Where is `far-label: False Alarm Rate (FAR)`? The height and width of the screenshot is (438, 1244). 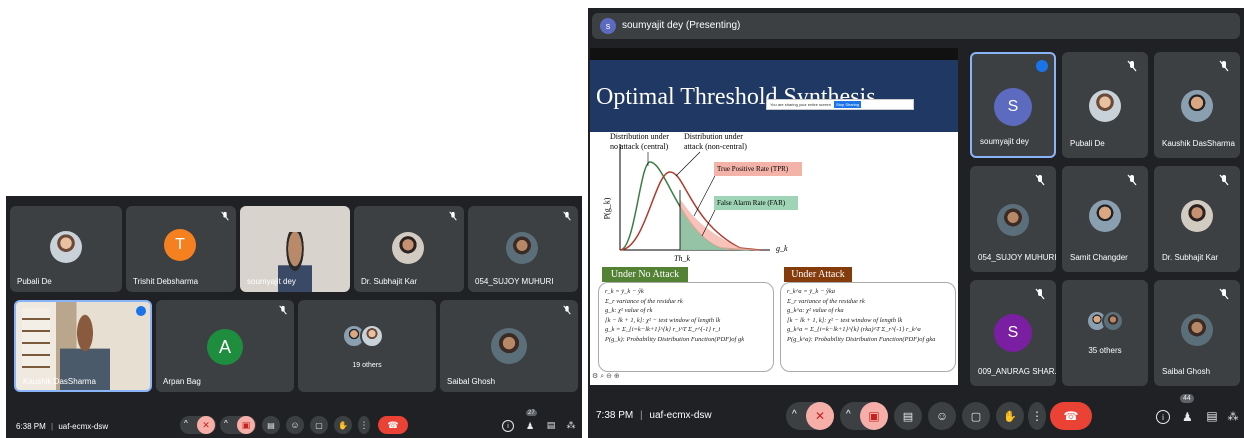
far-label: False Alarm Rate (FAR) is located at coordinates (751, 203).